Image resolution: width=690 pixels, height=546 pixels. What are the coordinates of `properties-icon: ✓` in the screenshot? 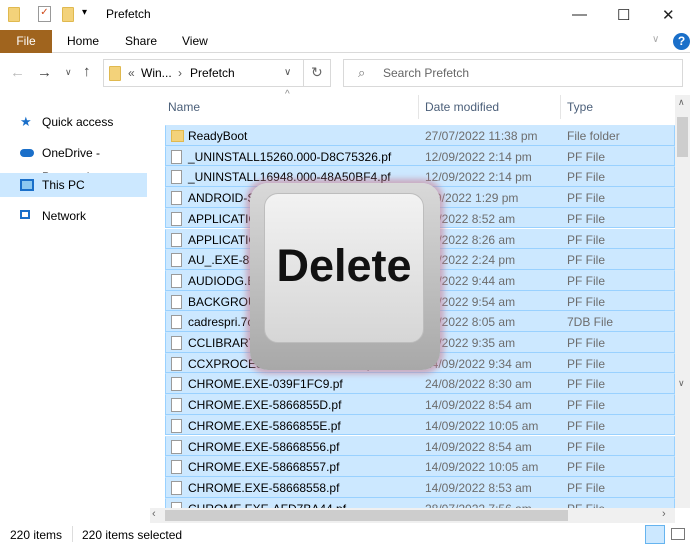 It's located at (44, 14).